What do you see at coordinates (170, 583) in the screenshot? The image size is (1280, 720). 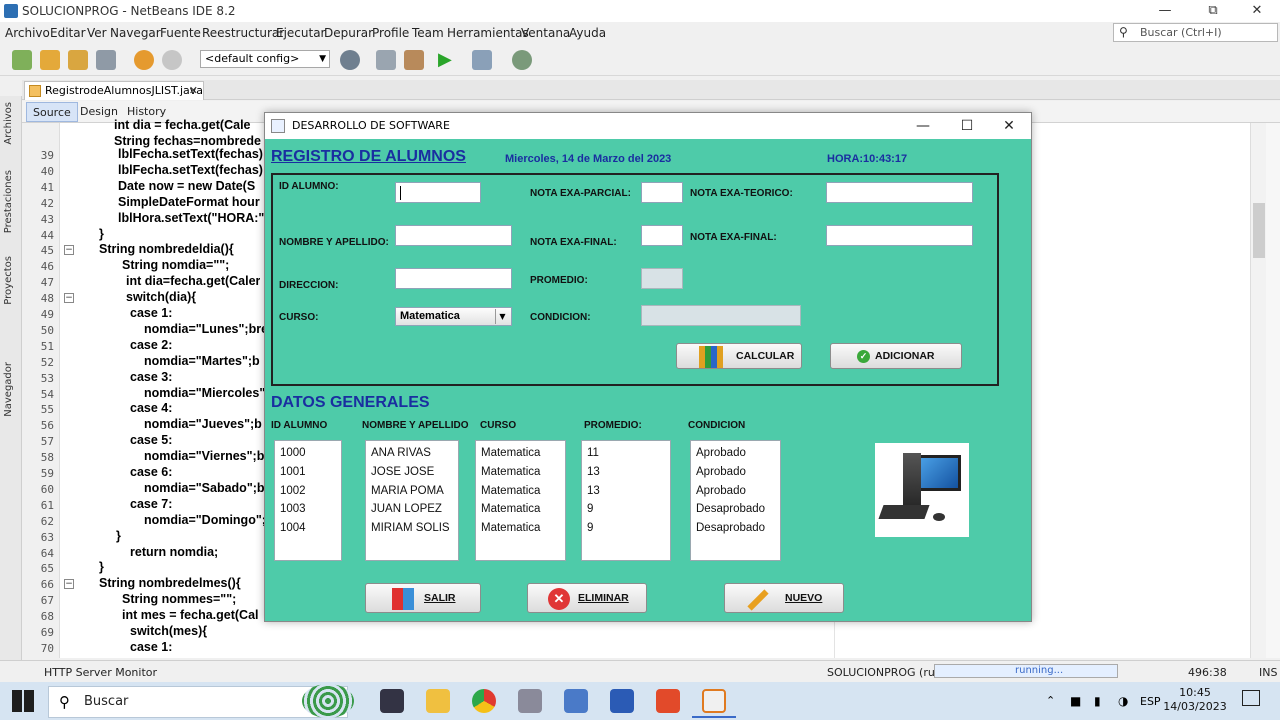 I see `code-line: String nombredelmes(){` at bounding box center [170, 583].